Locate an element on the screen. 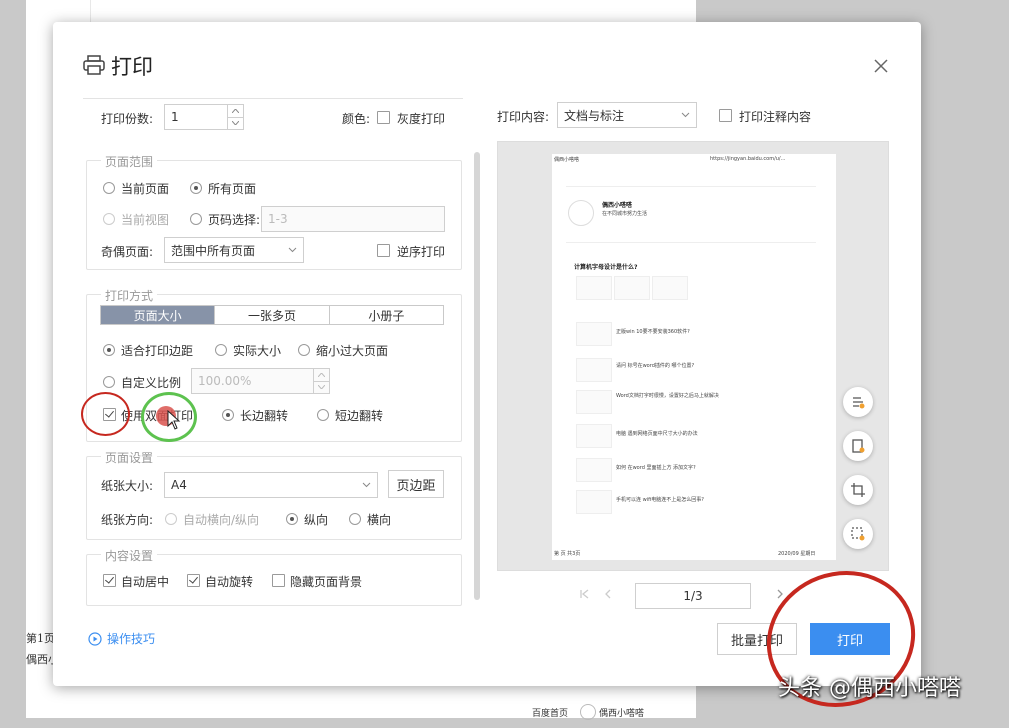 The height and width of the screenshot is (728, 1009). hide-background-checkbox is located at coordinates (278, 580).